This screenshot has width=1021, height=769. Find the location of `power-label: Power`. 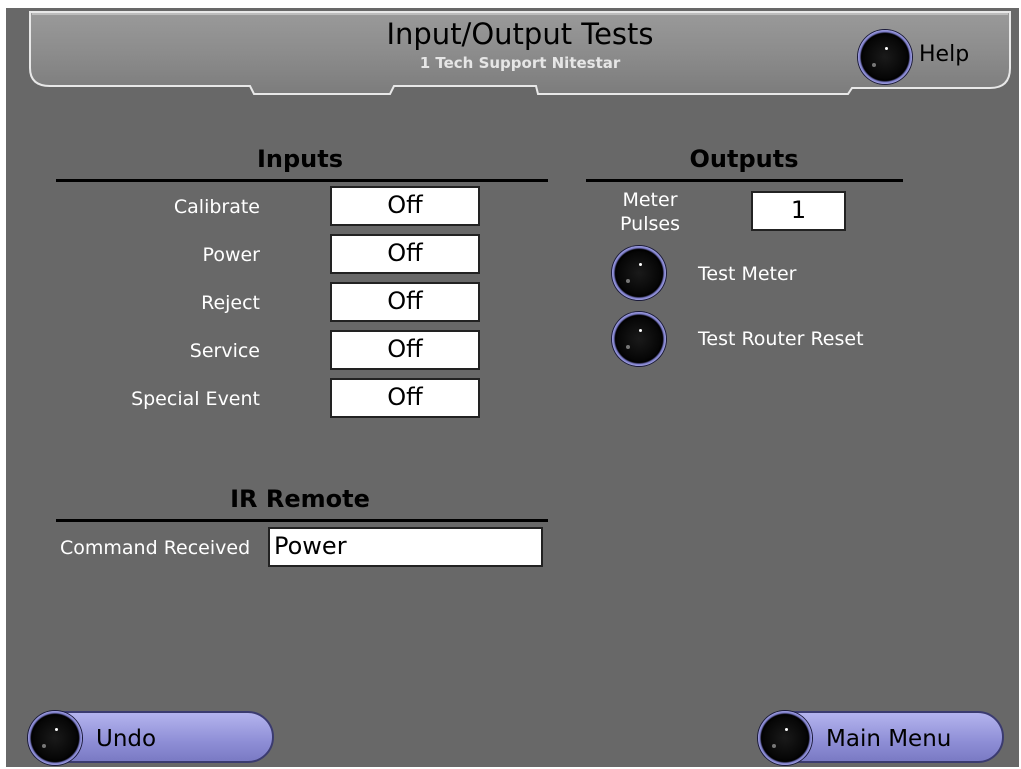

power-label: Power is located at coordinates (231, 255).